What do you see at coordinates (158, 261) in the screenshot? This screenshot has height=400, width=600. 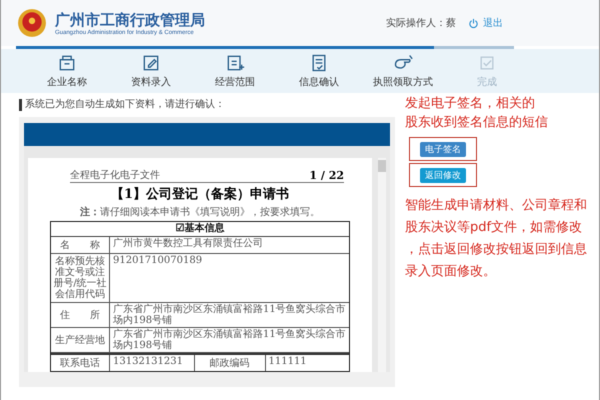 I see `table-cell-text: 91201710070189` at bounding box center [158, 261].